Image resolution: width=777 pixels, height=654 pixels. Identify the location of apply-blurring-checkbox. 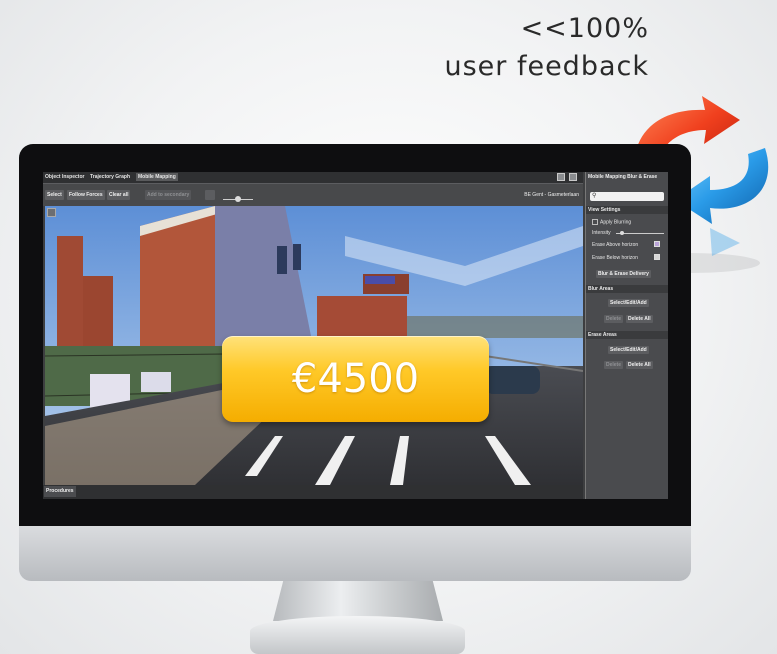
(595, 222).